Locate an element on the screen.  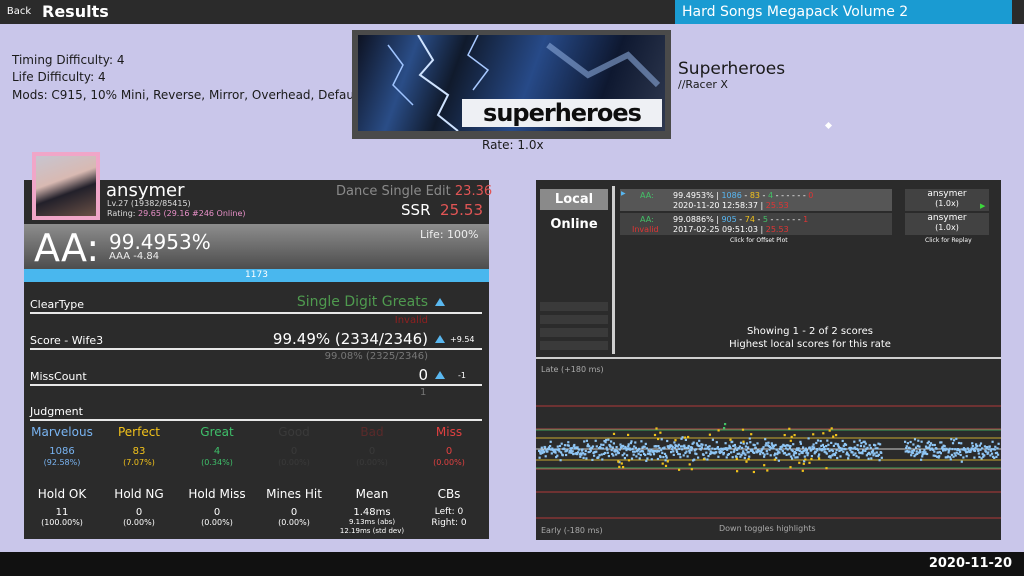
judgment-percent: (0.00%) is located at coordinates (372, 462).